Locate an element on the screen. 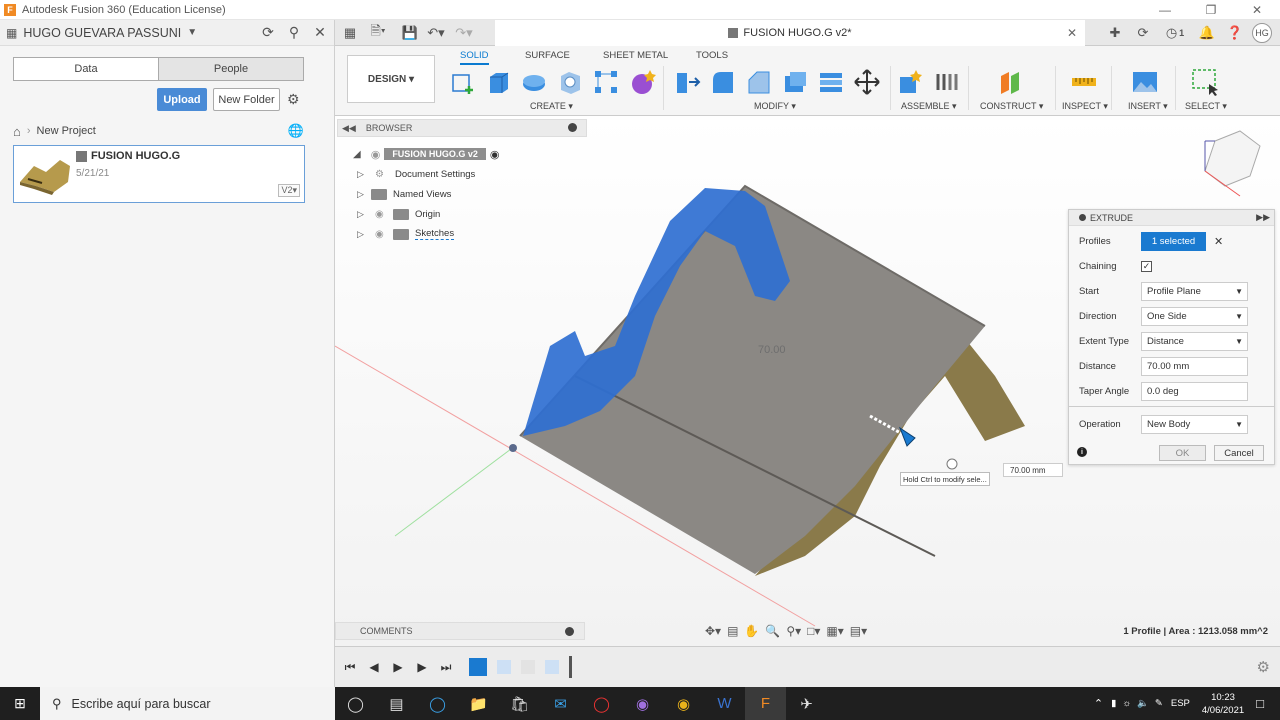 This screenshot has width=1280, height=720. chamfer-icon is located at coordinates (759, 82).